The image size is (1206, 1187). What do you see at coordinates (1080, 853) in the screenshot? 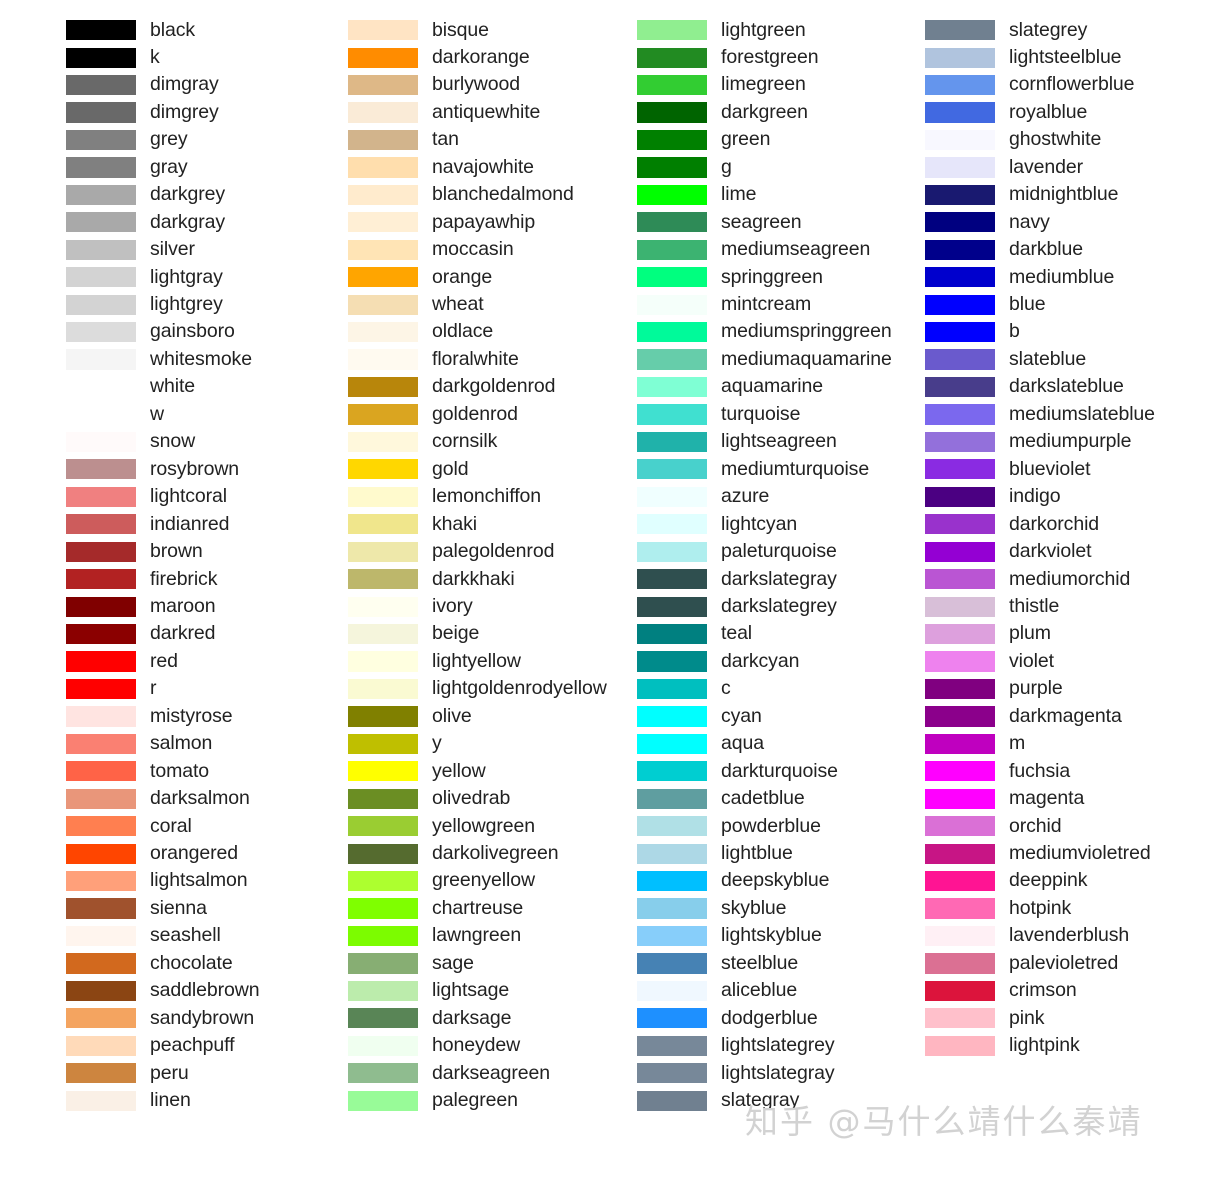
I see `color-name-label: mediumvioletred` at bounding box center [1080, 853].